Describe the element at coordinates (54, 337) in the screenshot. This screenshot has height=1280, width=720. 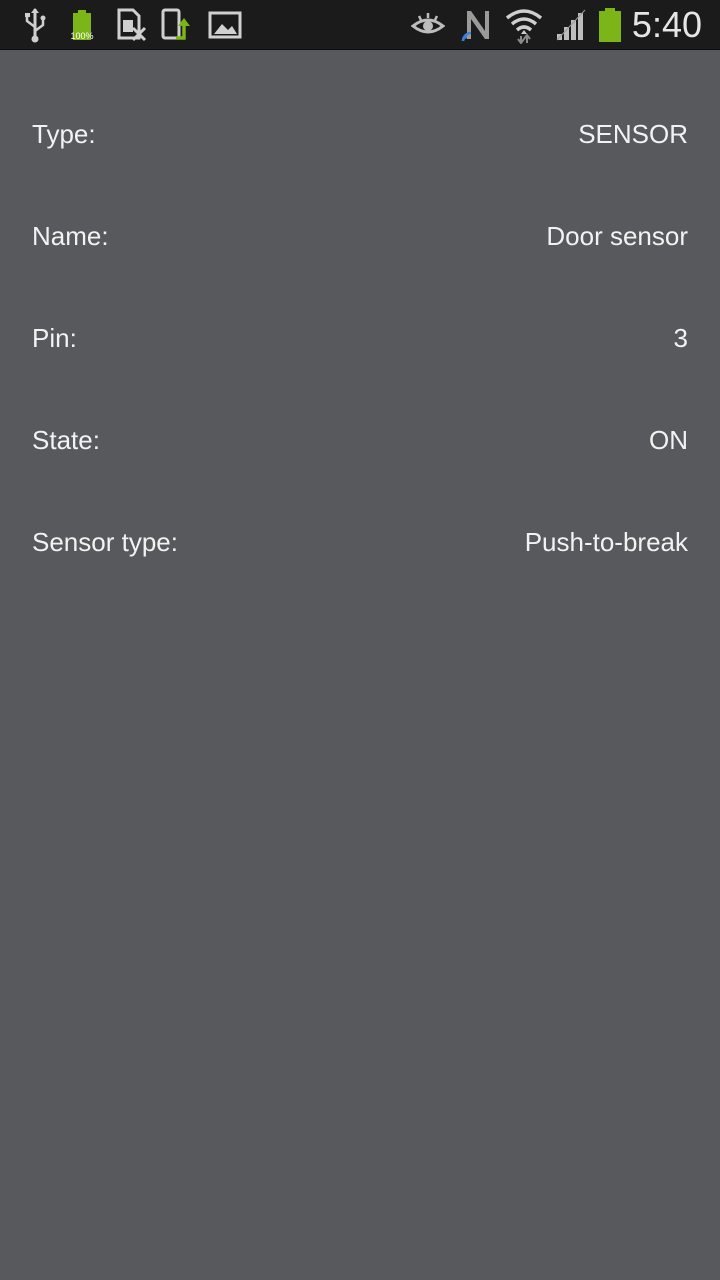
I see `pin-label: Pin:` at that location.